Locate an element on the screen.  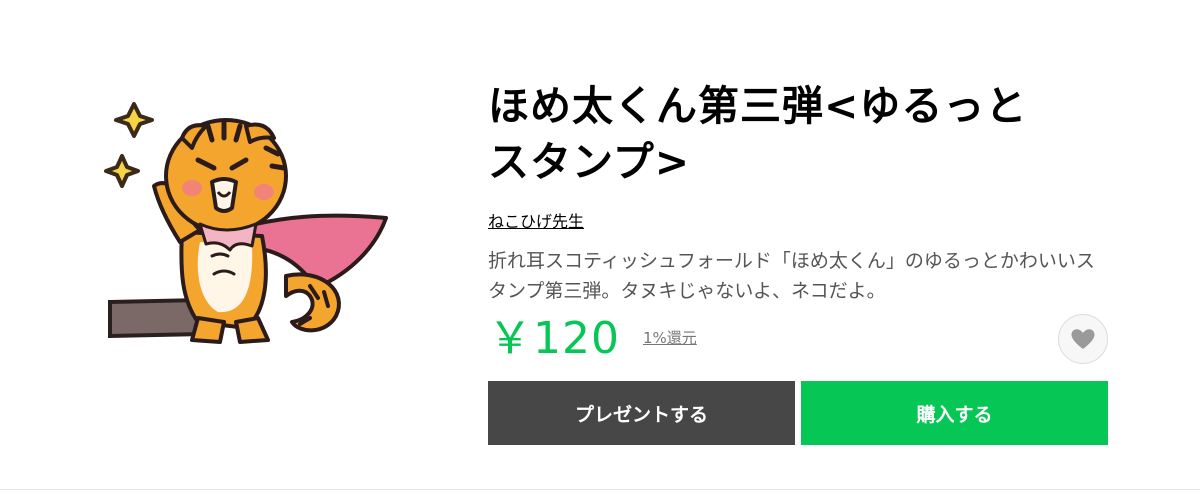
price: ￥120 is located at coordinates (554, 338).